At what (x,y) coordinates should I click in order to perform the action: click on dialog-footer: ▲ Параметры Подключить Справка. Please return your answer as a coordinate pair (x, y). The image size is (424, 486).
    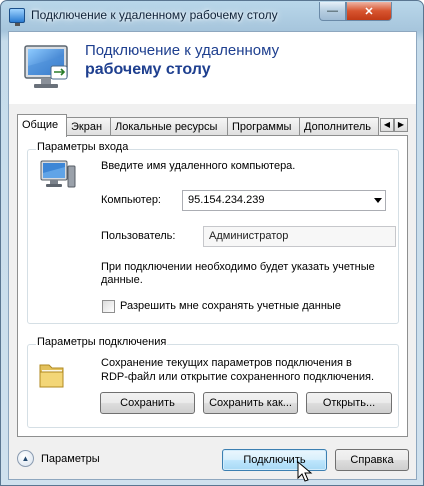
    Looking at the image, I should click on (212, 461).